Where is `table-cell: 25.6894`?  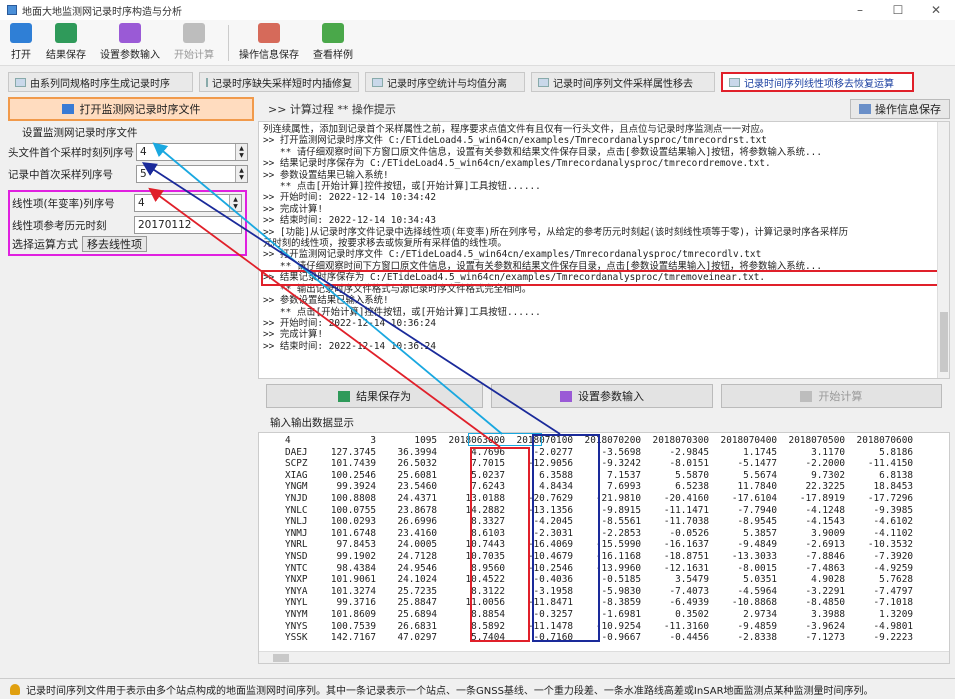 table-cell: 25.6894 is located at coordinates (417, 614).